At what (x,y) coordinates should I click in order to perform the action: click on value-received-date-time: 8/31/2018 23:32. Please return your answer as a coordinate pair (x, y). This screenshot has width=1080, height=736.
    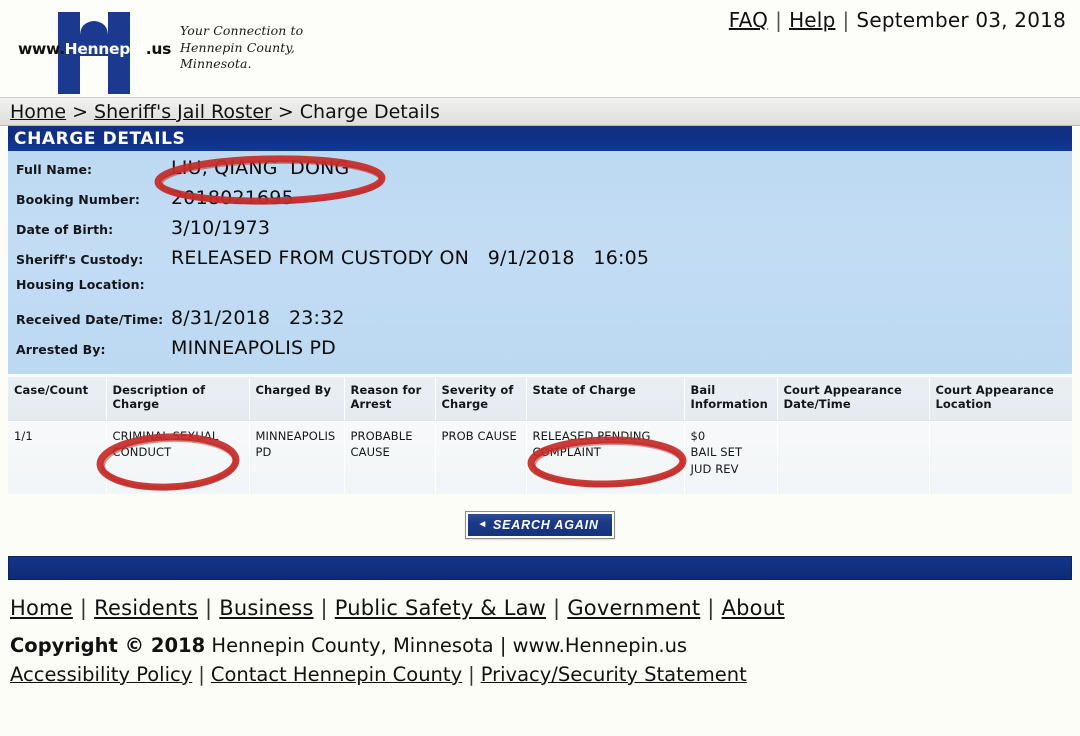
    Looking at the image, I should click on (258, 318).